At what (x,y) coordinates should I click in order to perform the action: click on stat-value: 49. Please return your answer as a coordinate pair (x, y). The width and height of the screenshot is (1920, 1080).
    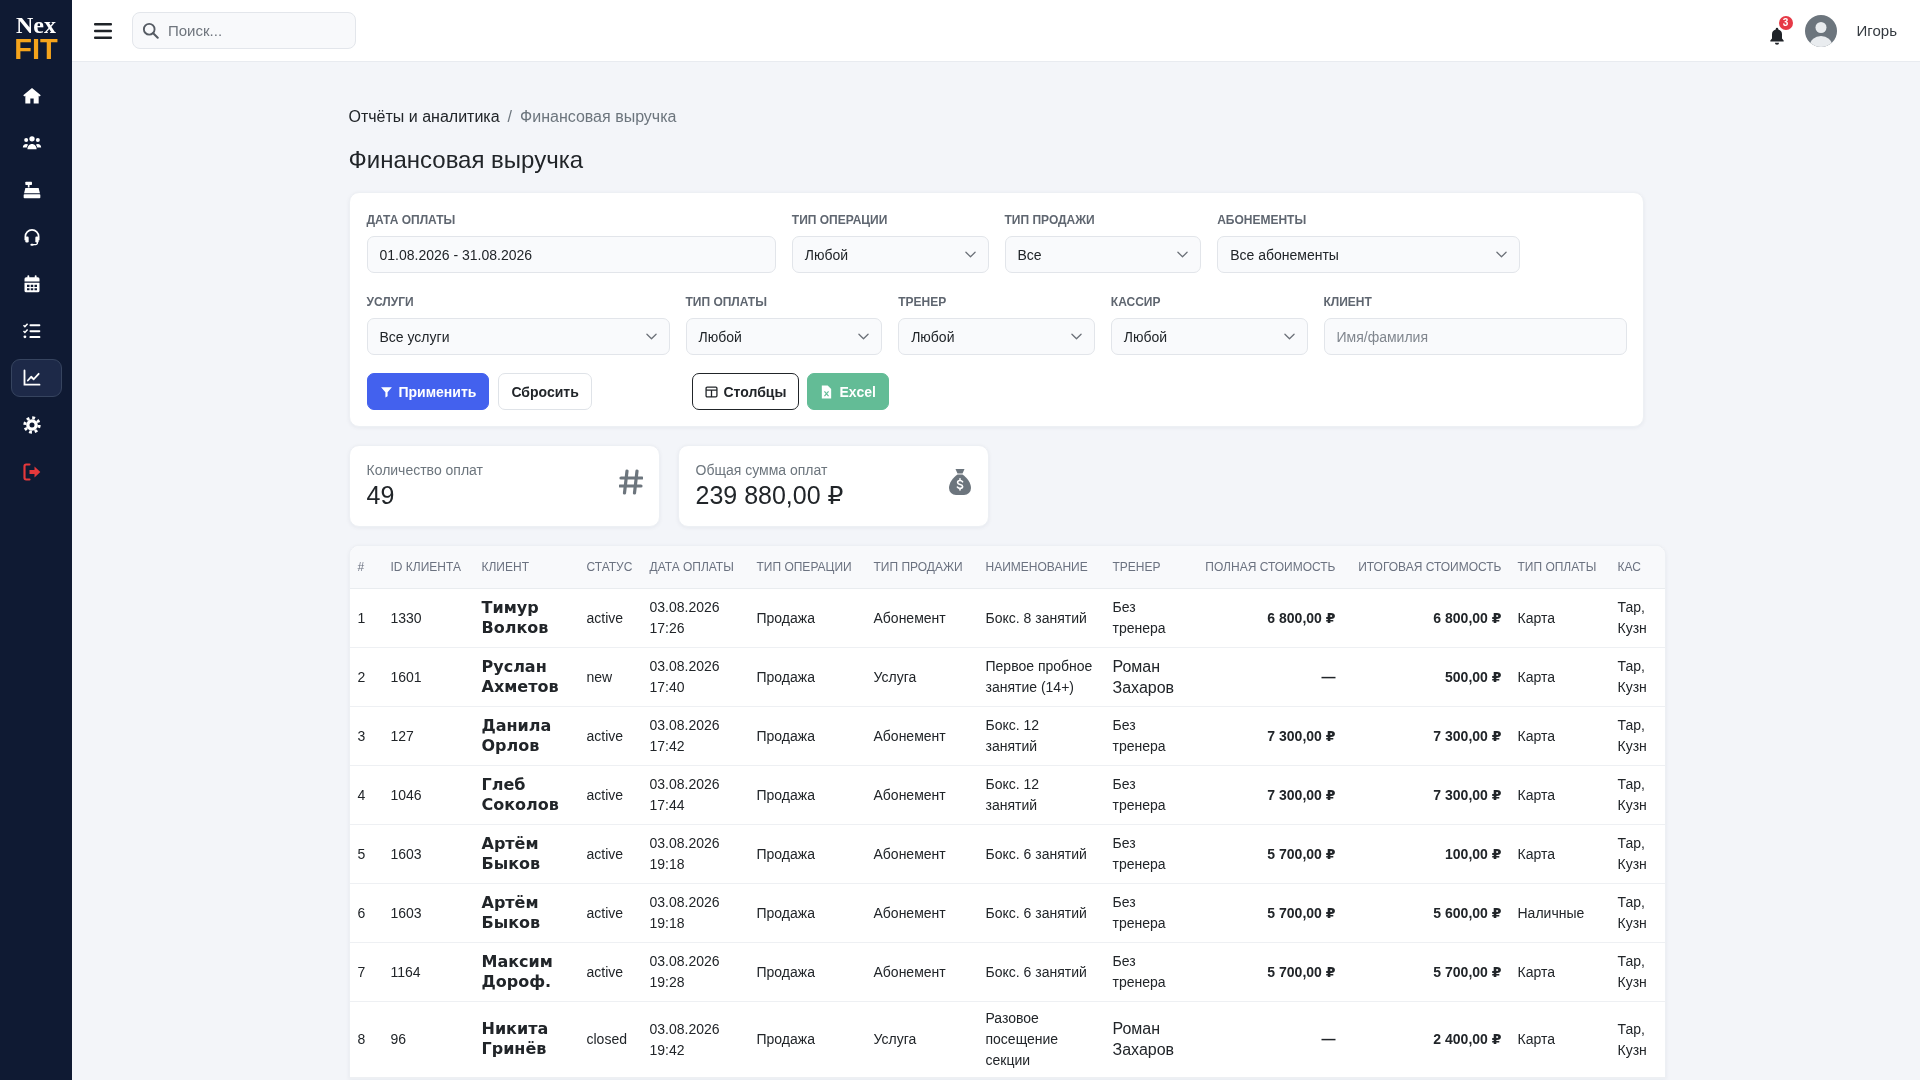
    Looking at the image, I should click on (381, 495).